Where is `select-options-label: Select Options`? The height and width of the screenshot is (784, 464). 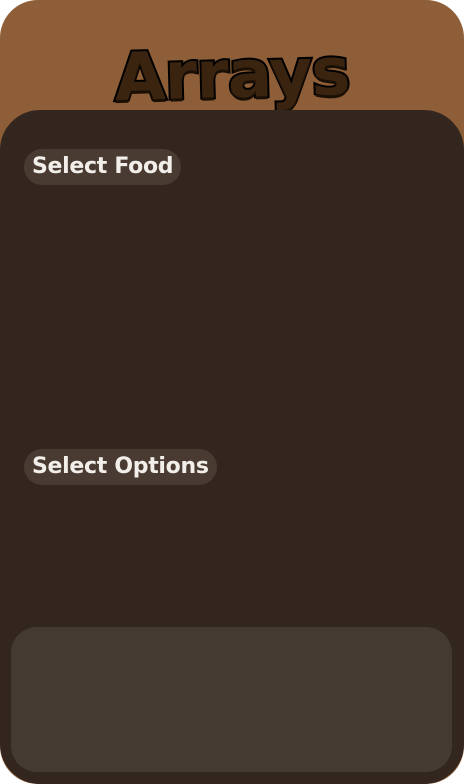 select-options-label: Select Options is located at coordinates (120, 467).